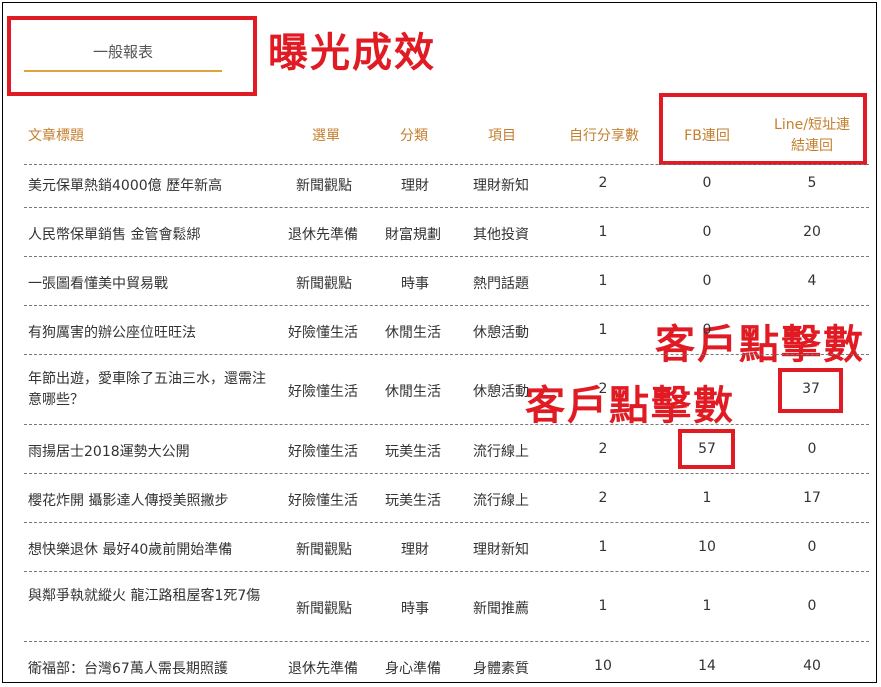 The height and width of the screenshot is (687, 881). I want to click on cell-self-share: 10, so click(603, 666).